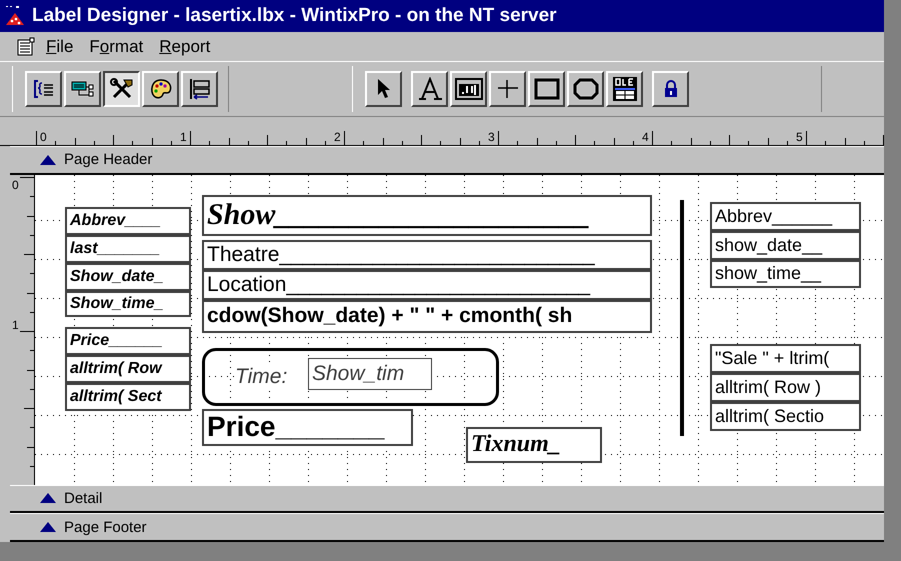 The width and height of the screenshot is (901, 561). I want to click on report-field: Show_date_, so click(128, 276).